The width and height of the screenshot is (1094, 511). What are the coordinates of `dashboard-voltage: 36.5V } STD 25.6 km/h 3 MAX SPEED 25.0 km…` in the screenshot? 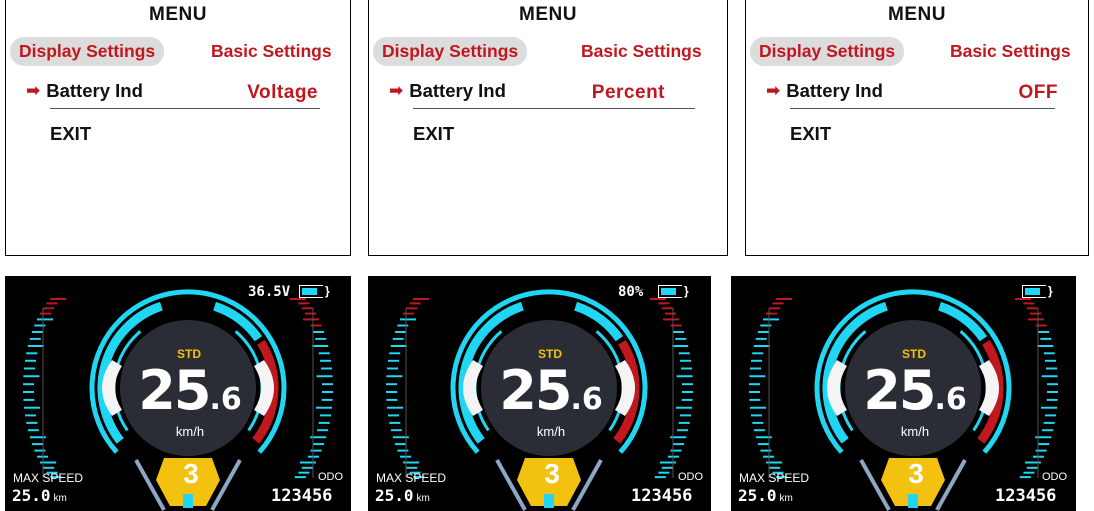 It's located at (178, 393).